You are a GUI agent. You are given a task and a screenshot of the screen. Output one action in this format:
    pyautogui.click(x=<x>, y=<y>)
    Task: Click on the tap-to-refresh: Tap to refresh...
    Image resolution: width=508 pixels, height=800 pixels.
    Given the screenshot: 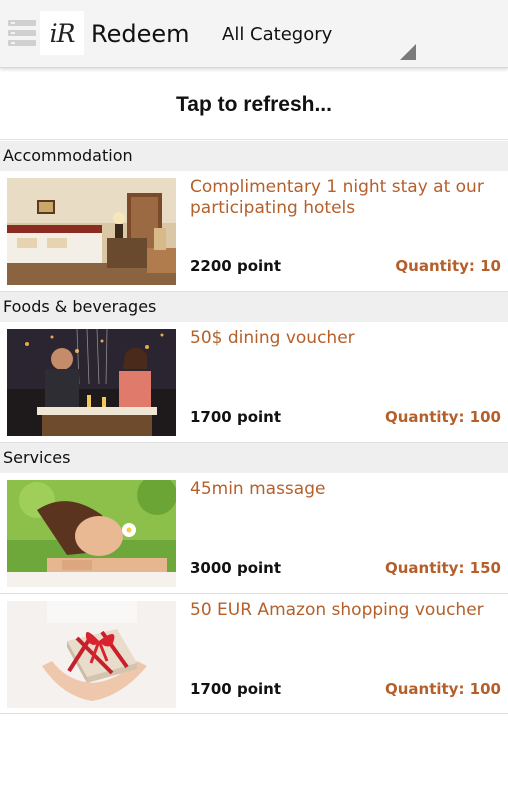 What is the action you would take?
    pyautogui.click(x=254, y=105)
    